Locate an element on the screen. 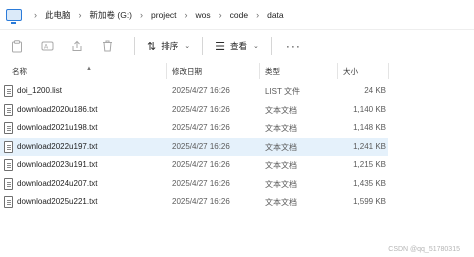 The height and width of the screenshot is (257, 474). rename-icon: A is located at coordinates (47, 46).